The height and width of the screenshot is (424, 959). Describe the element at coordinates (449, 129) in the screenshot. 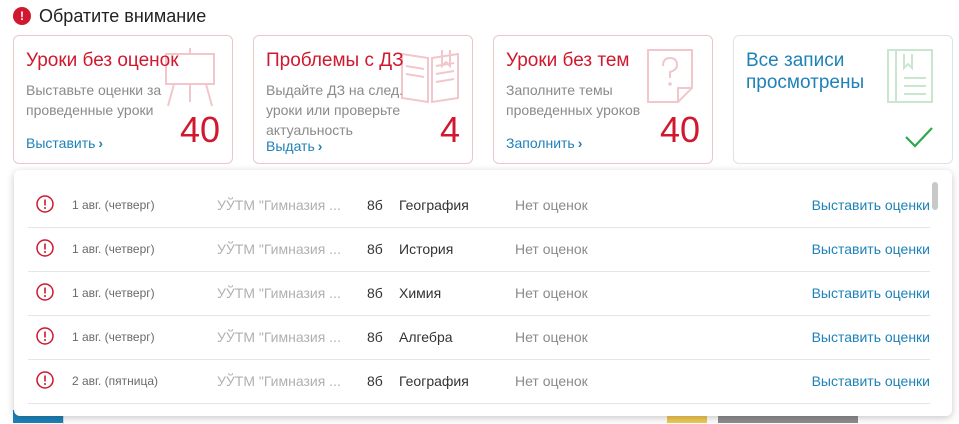

I see `card-count: 4` at that location.